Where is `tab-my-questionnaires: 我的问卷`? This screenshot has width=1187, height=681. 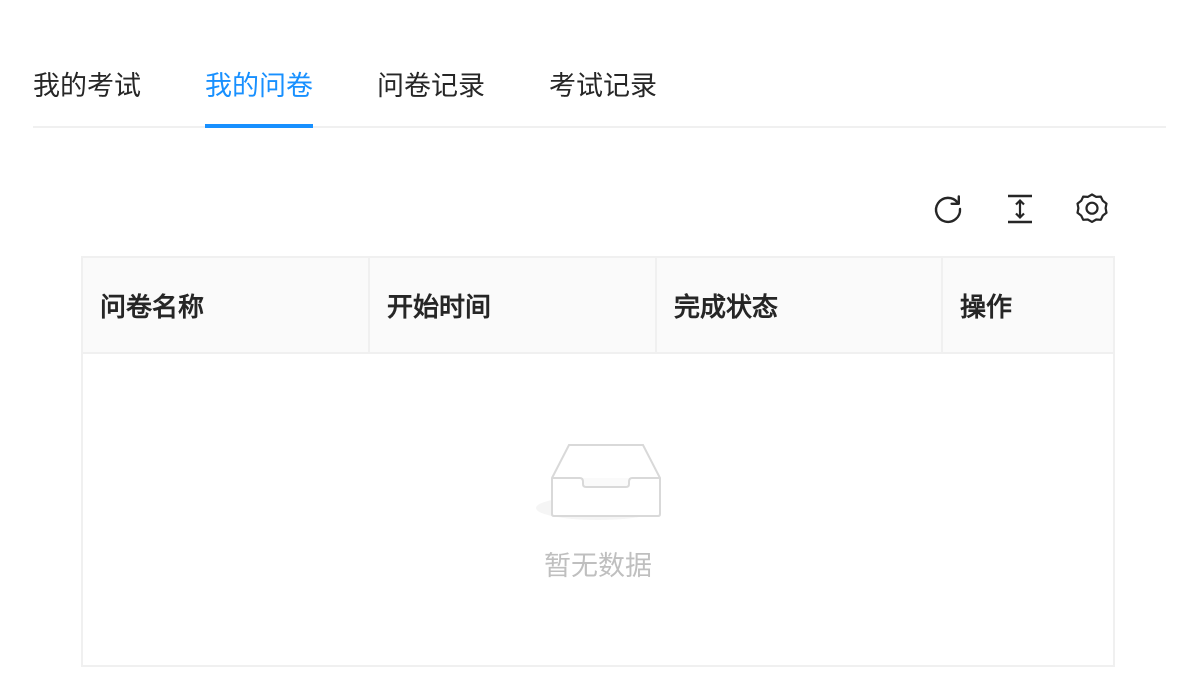 tab-my-questionnaires: 我的问卷 is located at coordinates (259, 84).